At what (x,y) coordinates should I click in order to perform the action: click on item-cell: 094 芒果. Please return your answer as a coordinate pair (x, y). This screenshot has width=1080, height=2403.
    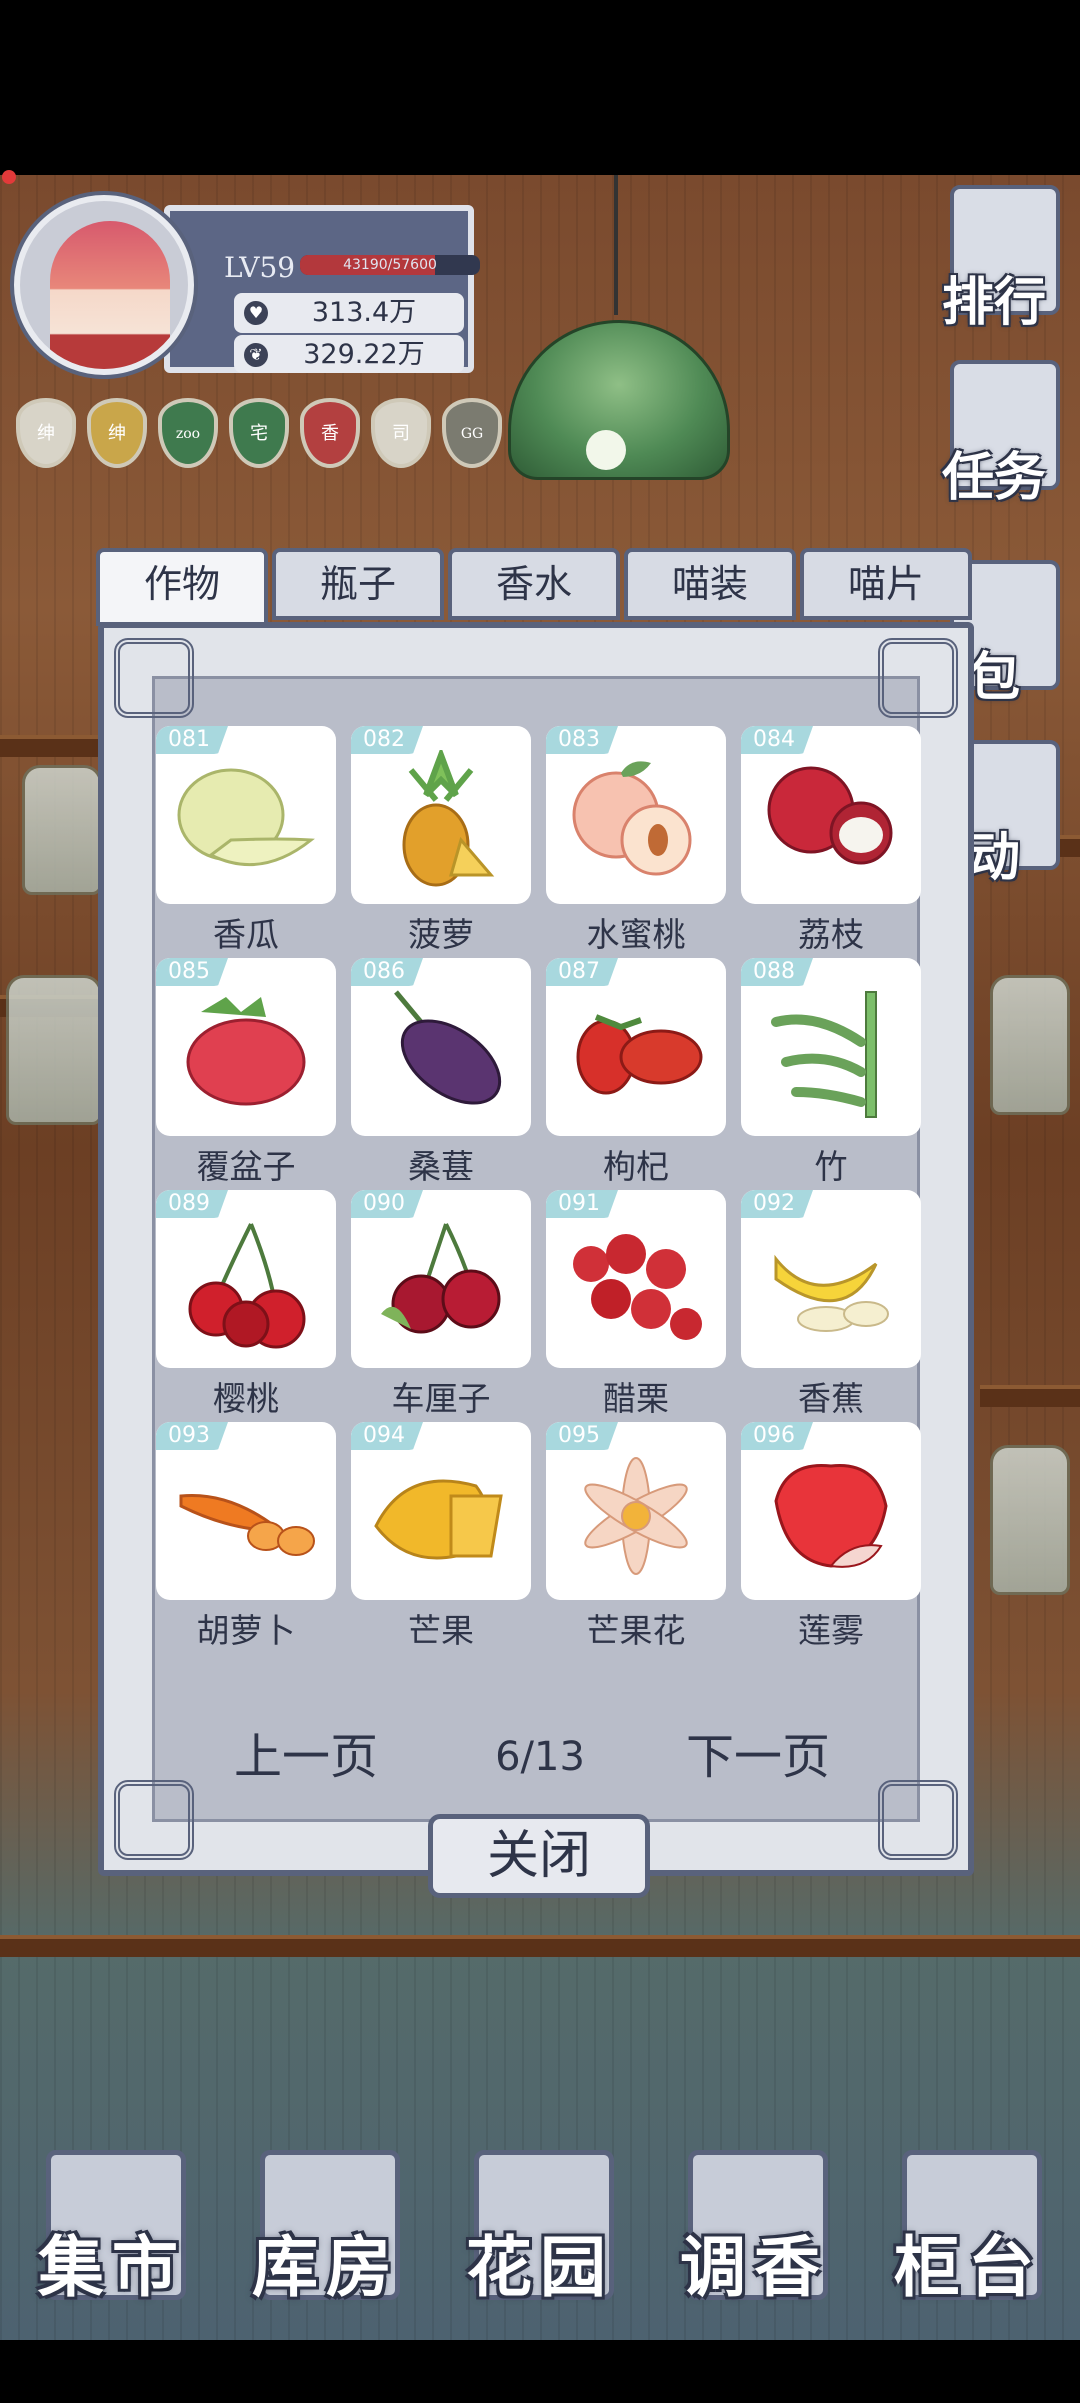
    Looking at the image, I should click on (441, 1538).